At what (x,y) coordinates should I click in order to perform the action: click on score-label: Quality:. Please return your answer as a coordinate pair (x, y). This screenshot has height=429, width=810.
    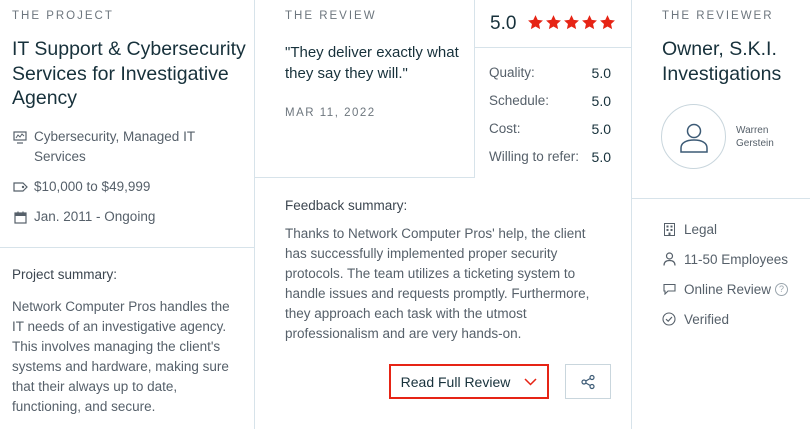
    Looking at the image, I should click on (512, 72).